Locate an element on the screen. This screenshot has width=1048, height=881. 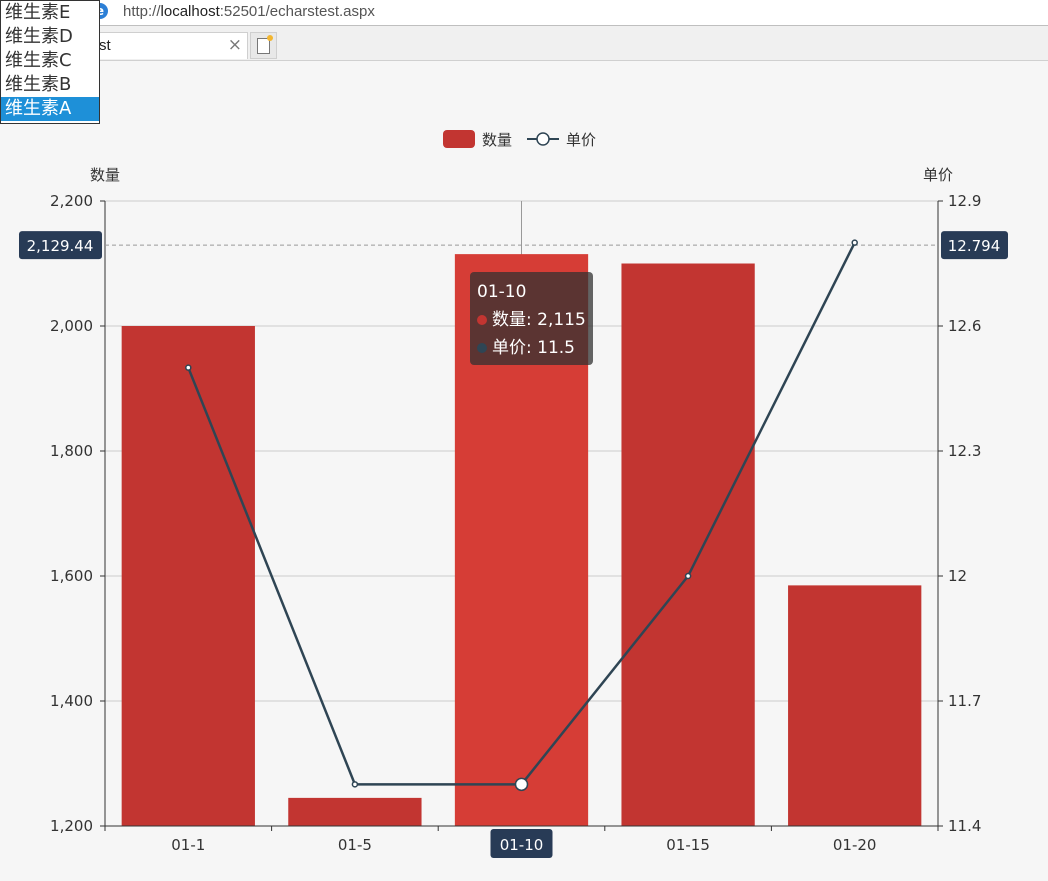
y-left-tick-label: 1,800 is located at coordinates (71, 451).